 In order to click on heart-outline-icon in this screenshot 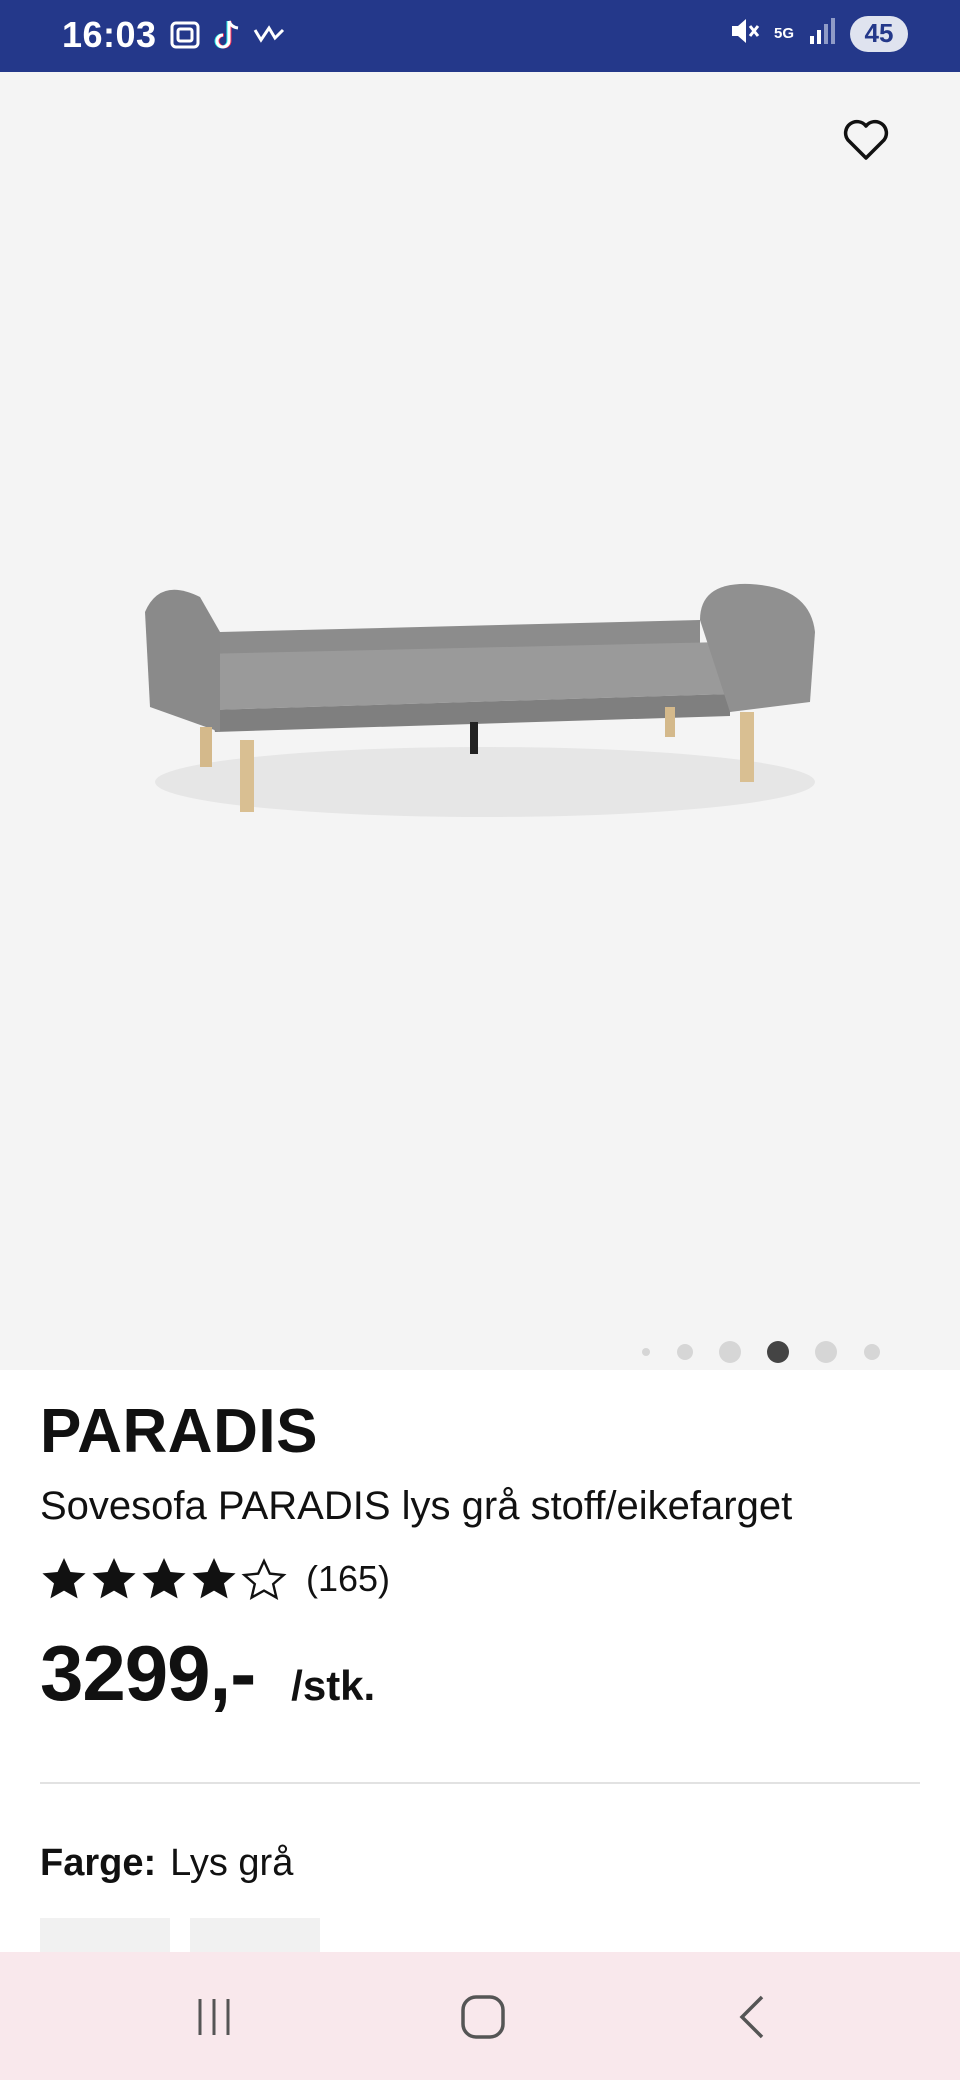, I will do `click(866, 139)`.